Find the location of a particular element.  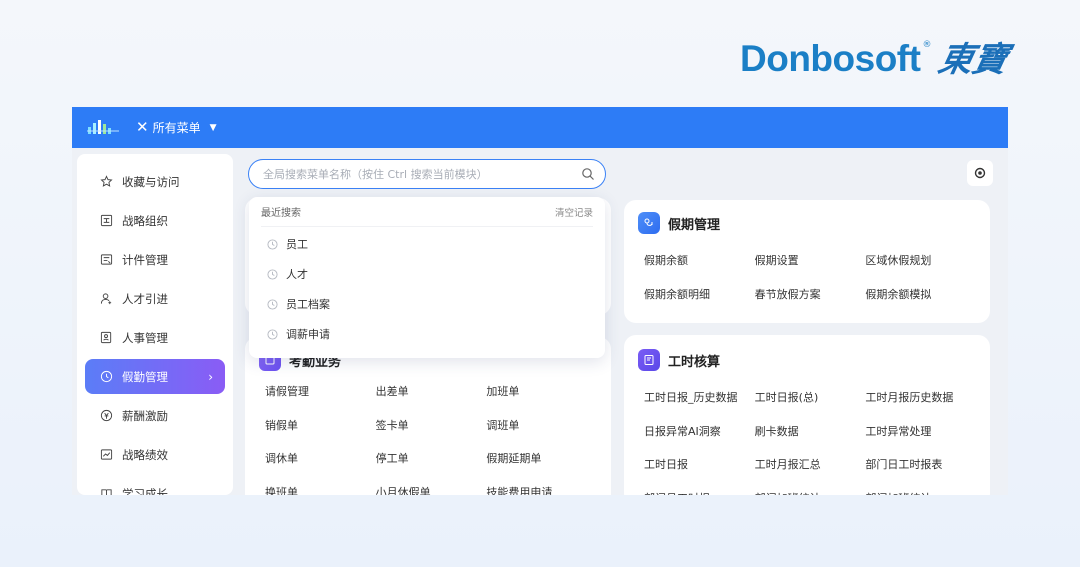

menu-link: 刷卡数据 is located at coordinates (810, 432).